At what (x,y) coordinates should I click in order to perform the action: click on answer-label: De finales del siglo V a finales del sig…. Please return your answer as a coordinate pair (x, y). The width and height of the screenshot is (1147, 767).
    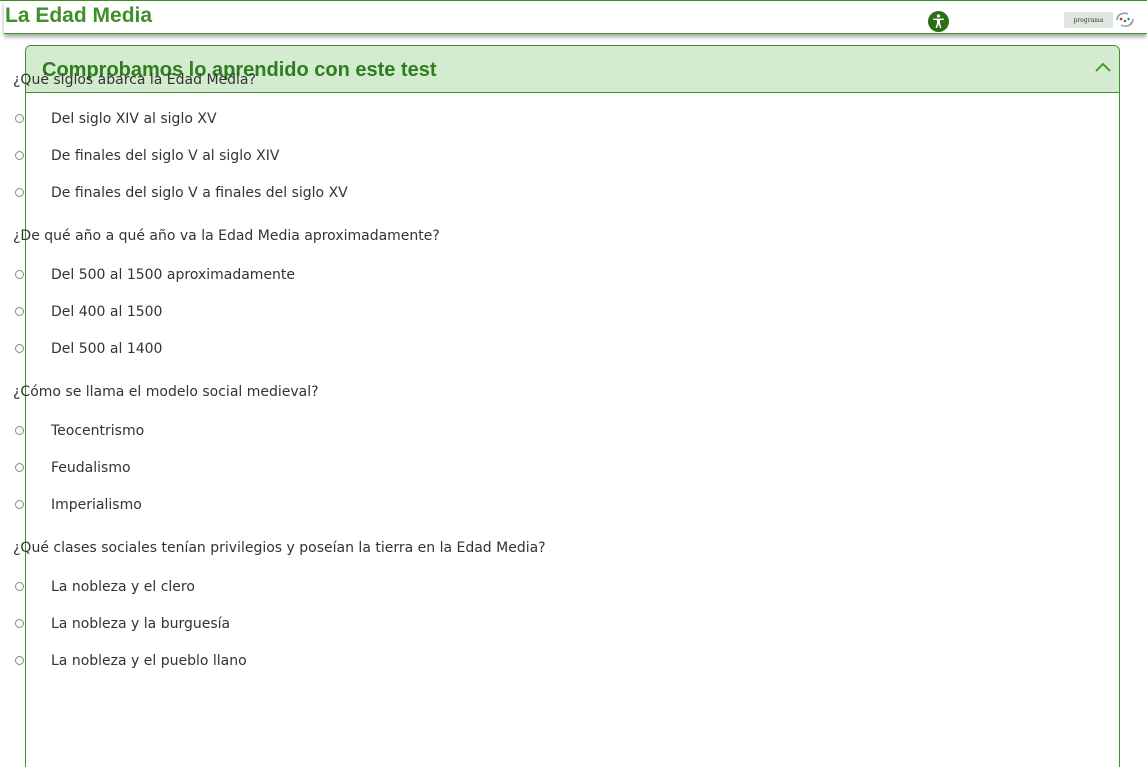
    Looking at the image, I should click on (199, 193).